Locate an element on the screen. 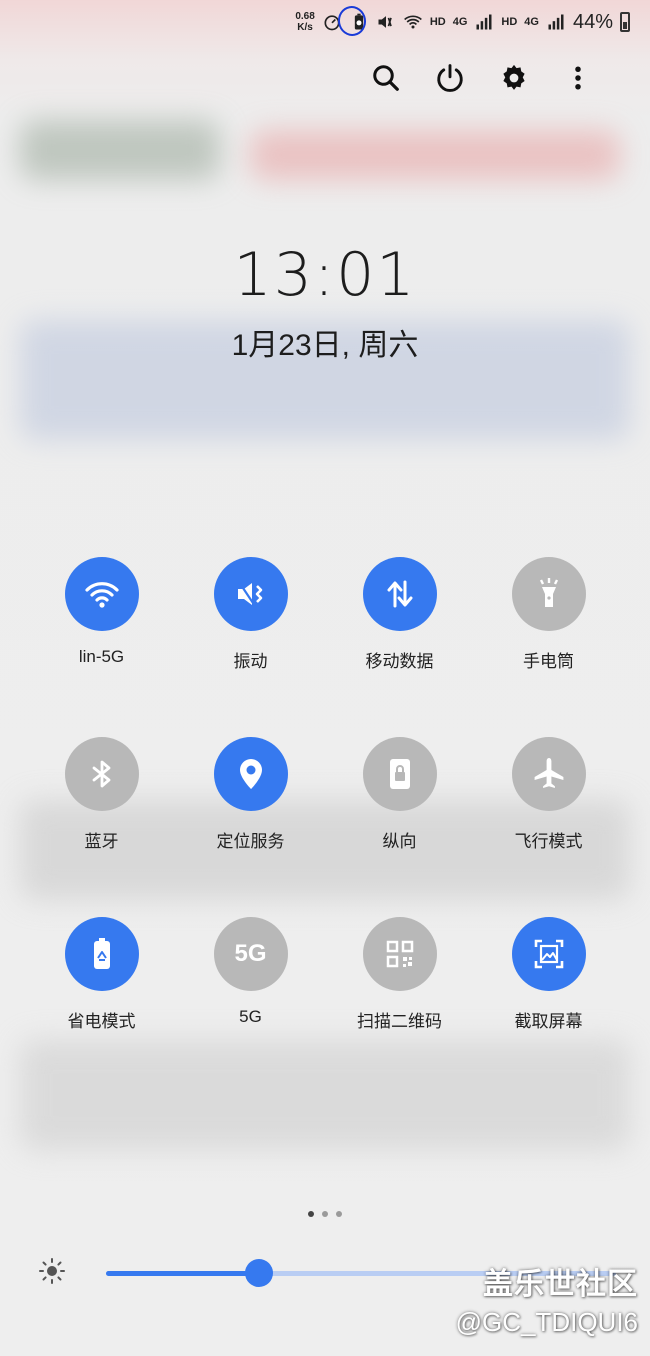  5g-icon: 5G is located at coordinates (250, 953).